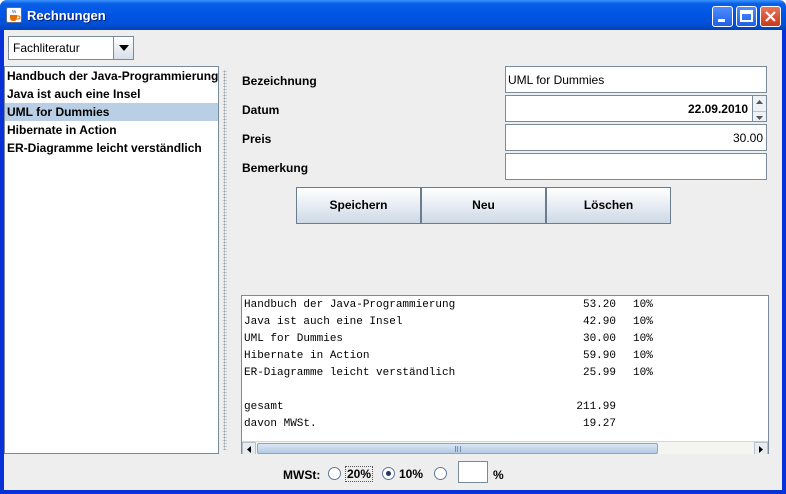 The height and width of the screenshot is (494, 786). What do you see at coordinates (111, 76) in the screenshot?
I see `list-item: Handbuch der Java-Programmierung` at bounding box center [111, 76].